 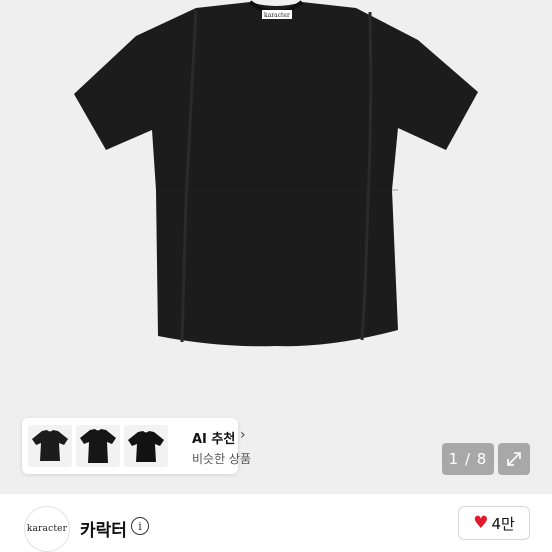 I want to click on image-pager: 1 / 8, so click(x=468, y=459).